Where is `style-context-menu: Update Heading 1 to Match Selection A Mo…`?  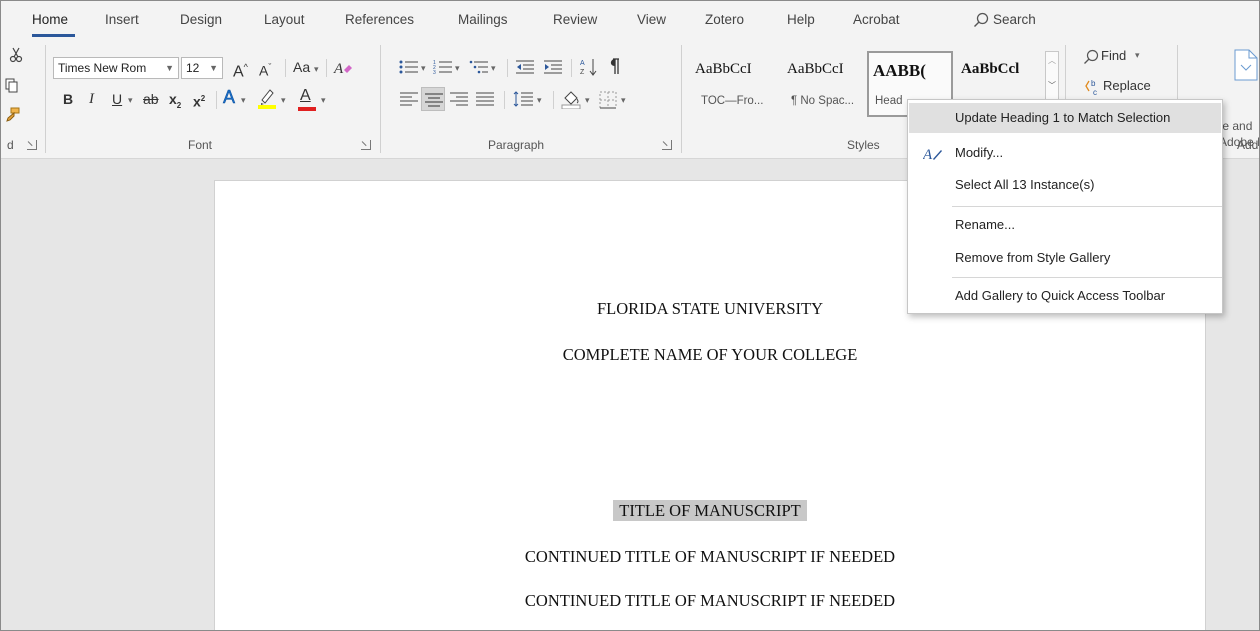 style-context-menu: Update Heading 1 to Match Selection A Mo… is located at coordinates (1065, 206).